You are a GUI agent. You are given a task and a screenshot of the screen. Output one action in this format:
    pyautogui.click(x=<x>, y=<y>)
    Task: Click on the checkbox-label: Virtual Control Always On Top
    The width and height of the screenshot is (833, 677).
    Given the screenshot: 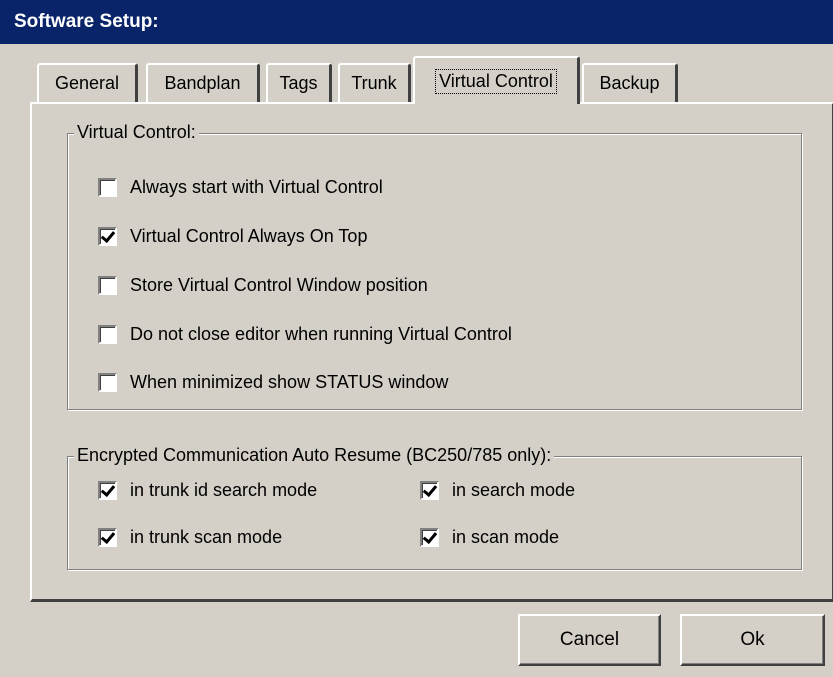 What is the action you would take?
    pyautogui.click(x=249, y=236)
    